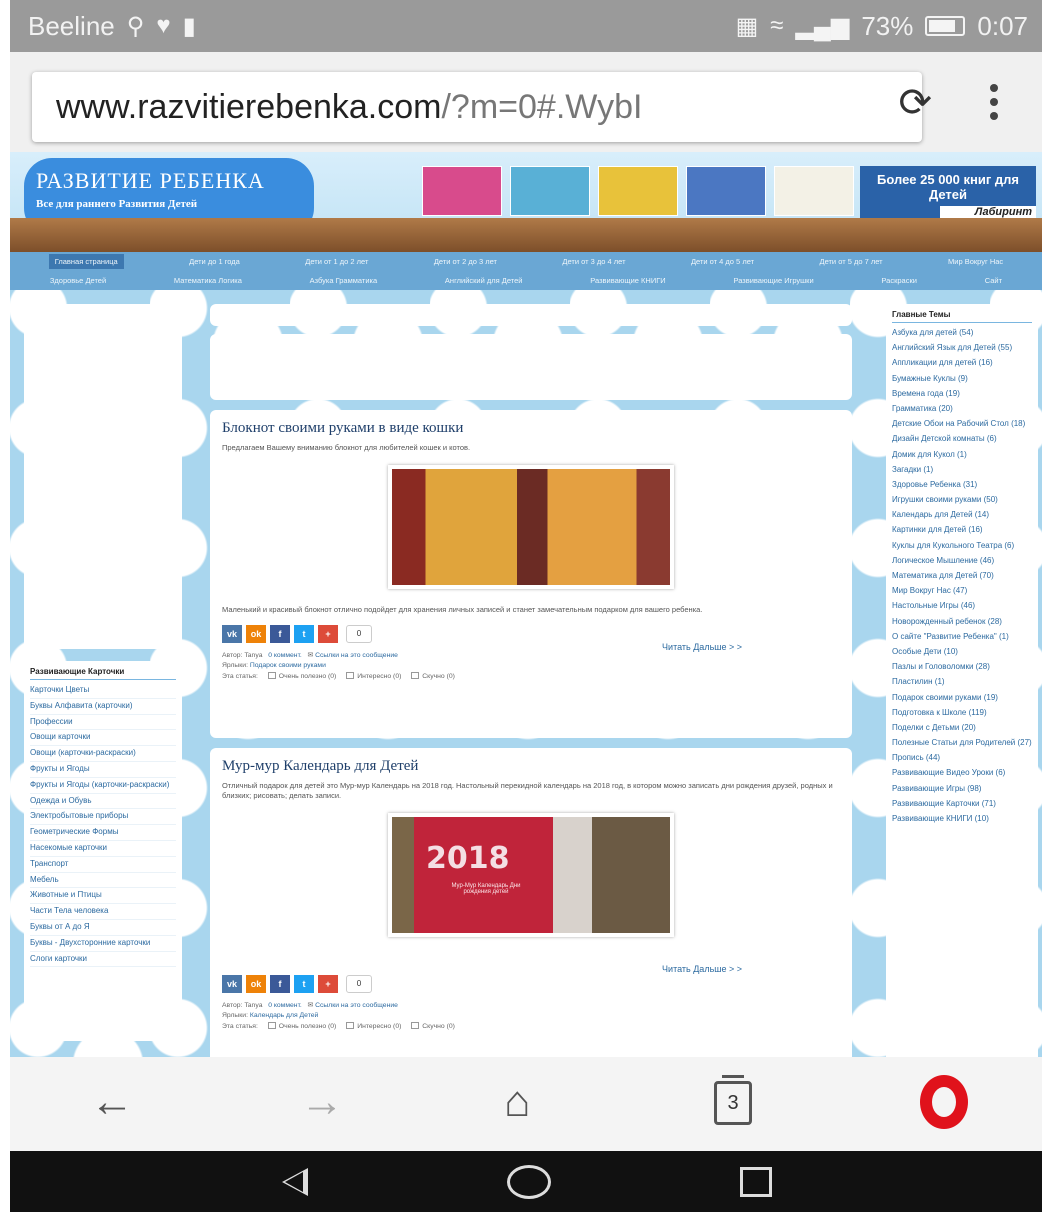  Describe the element at coordinates (962, 772) in the screenshot. I see `right-menu-item: Развивающие Видео Уроки (6)` at that location.